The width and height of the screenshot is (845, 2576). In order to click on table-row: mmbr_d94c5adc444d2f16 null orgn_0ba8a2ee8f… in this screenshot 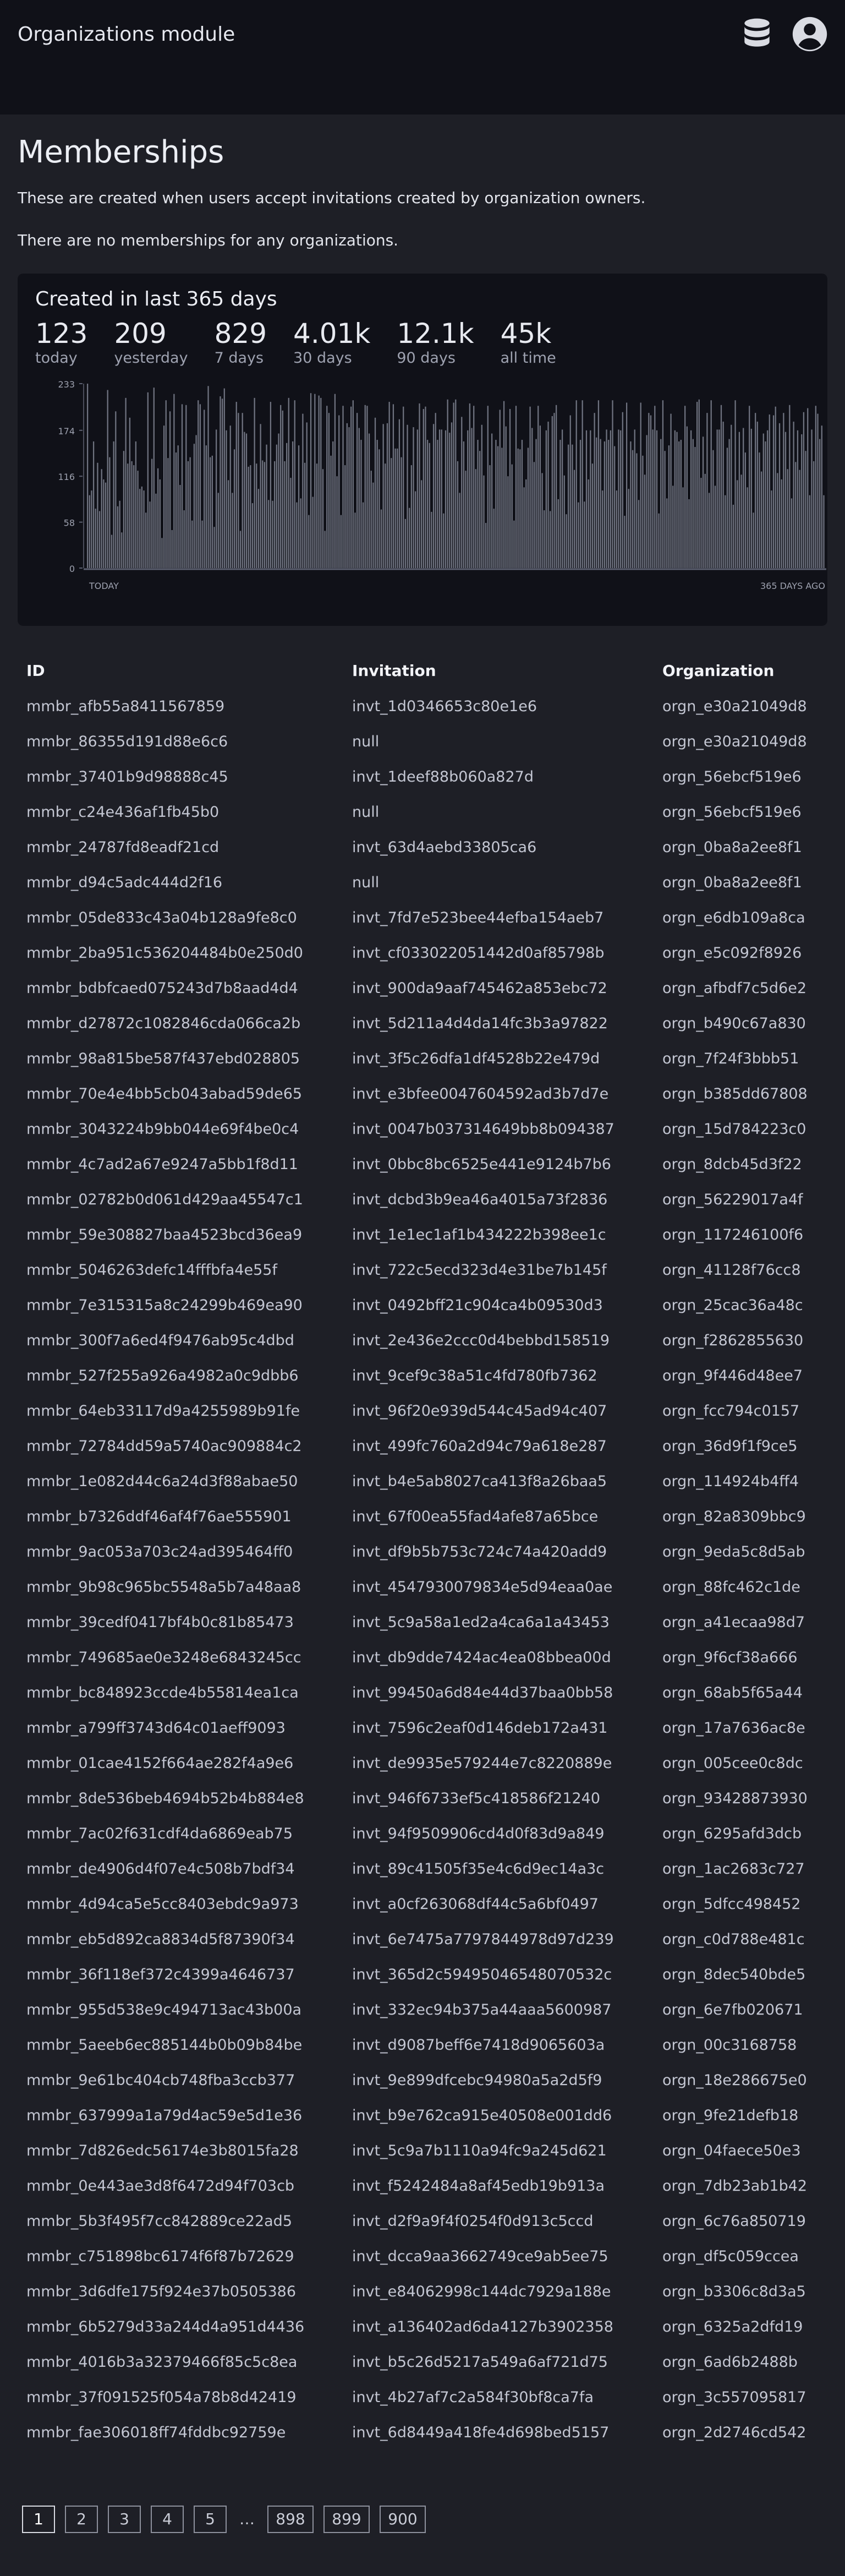, I will do `click(431, 883)`.